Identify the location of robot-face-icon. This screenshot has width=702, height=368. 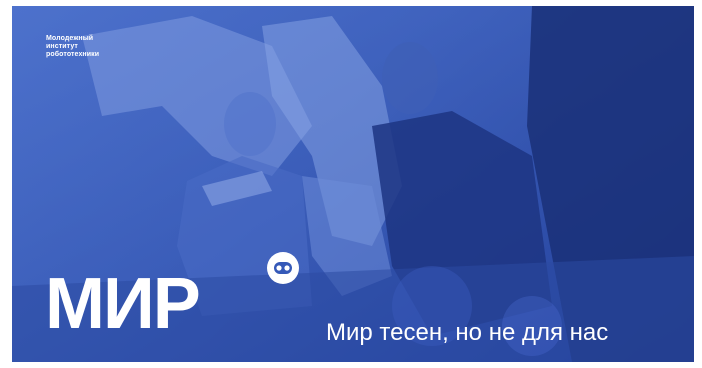
(283, 268).